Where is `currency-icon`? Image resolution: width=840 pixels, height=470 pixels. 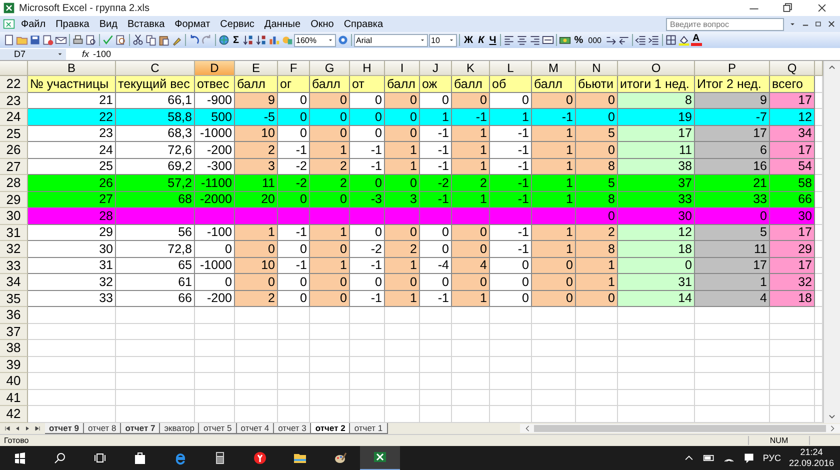
currency-icon is located at coordinates (565, 40).